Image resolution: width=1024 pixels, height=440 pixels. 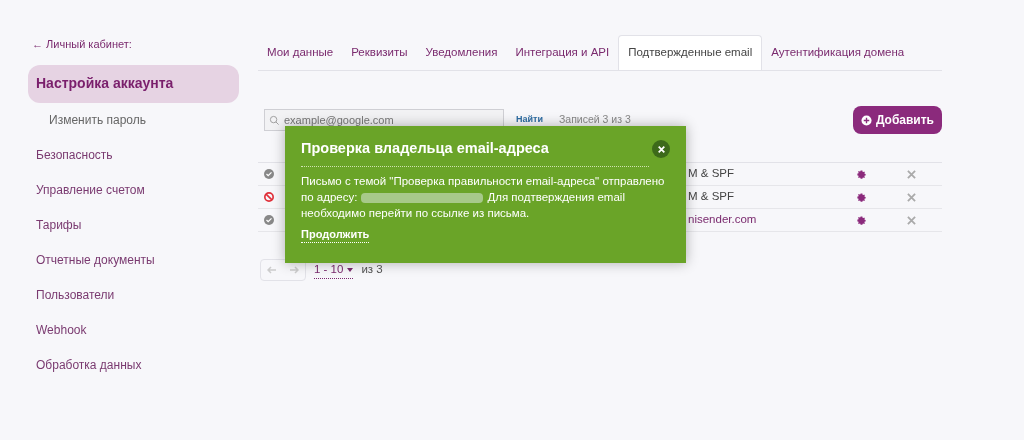 I want to click on sidebar-item: Отчетные документы, so click(x=143, y=260).